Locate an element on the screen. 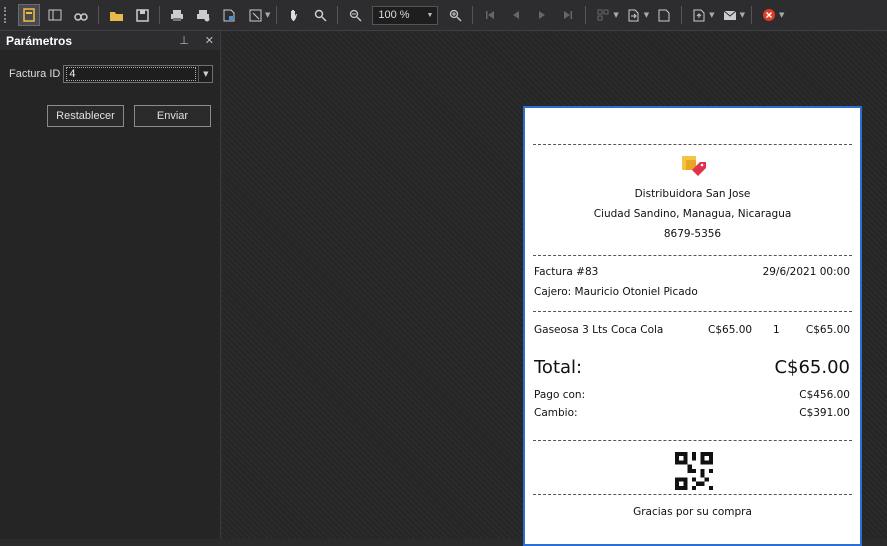 The image size is (887, 546). company-address: Ciudad Sandino, Managua, Nicaragua is located at coordinates (692, 214).